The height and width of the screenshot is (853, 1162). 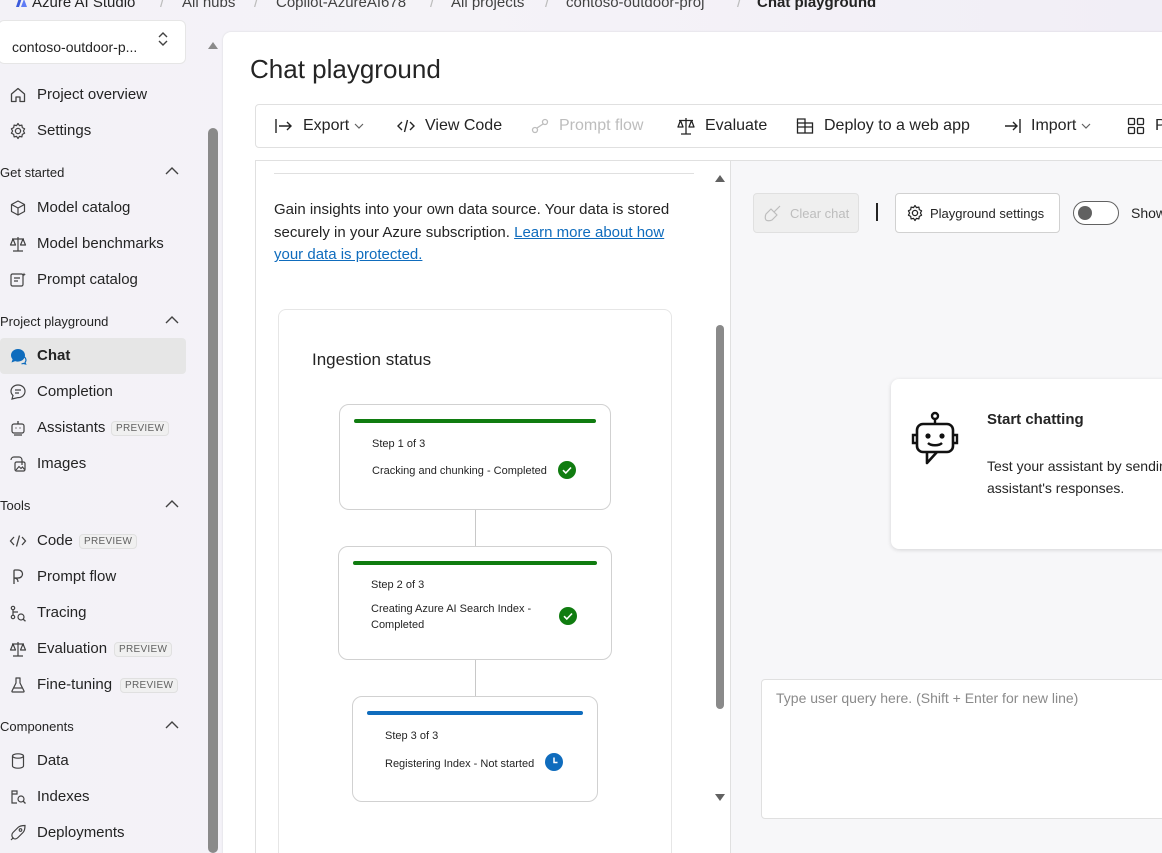 I want to click on gift-box-icon, so click(x=809, y=126).